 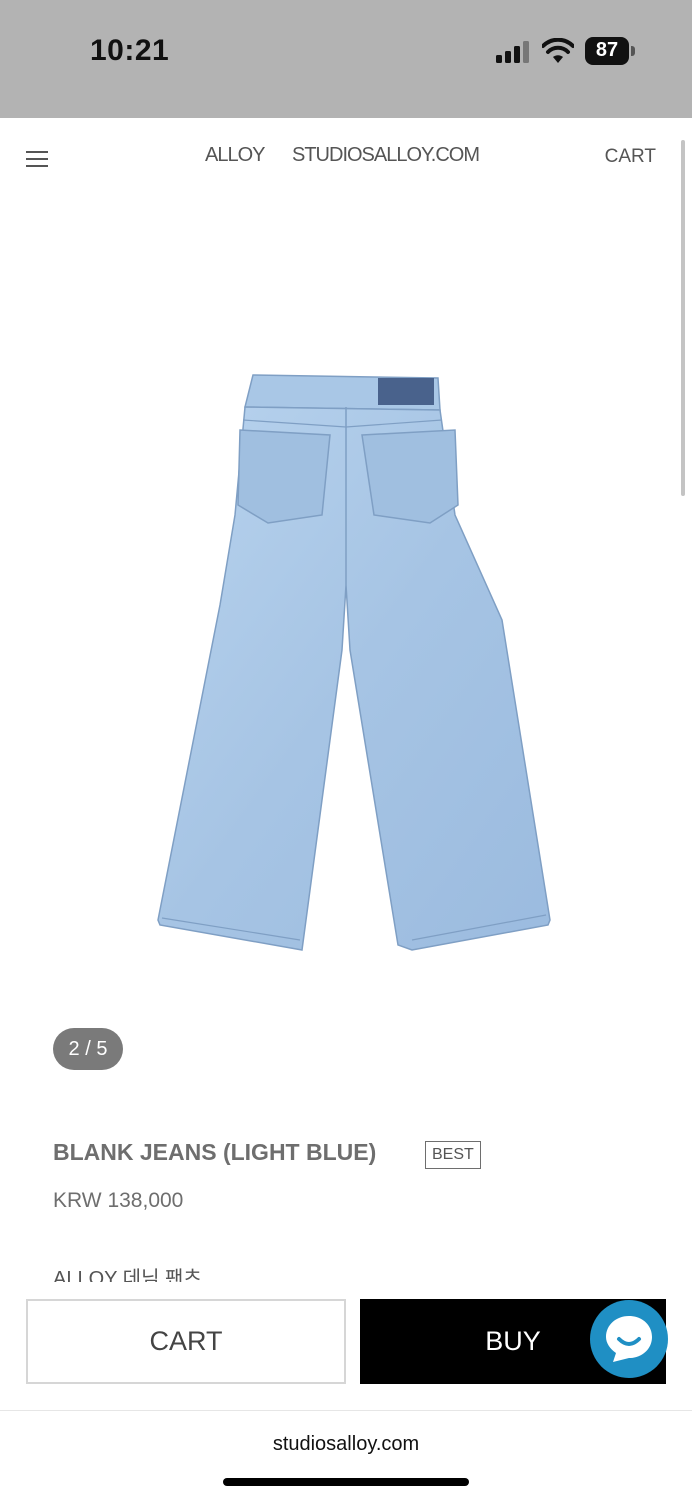 What do you see at coordinates (186, 1341) in the screenshot?
I see `add-to-cart-button: CART` at bounding box center [186, 1341].